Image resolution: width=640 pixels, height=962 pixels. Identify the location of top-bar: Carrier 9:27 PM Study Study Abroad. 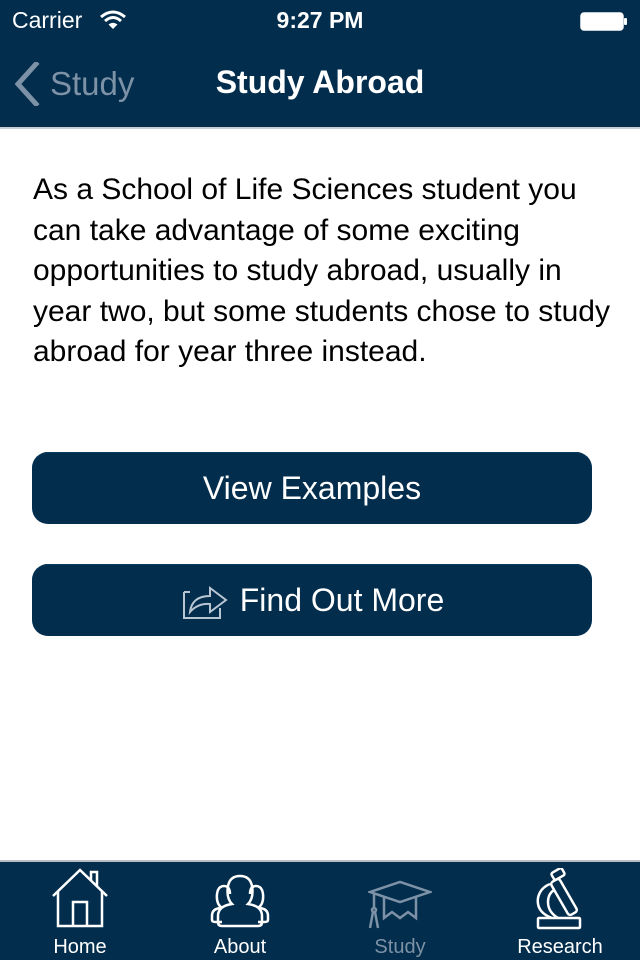
(320, 64).